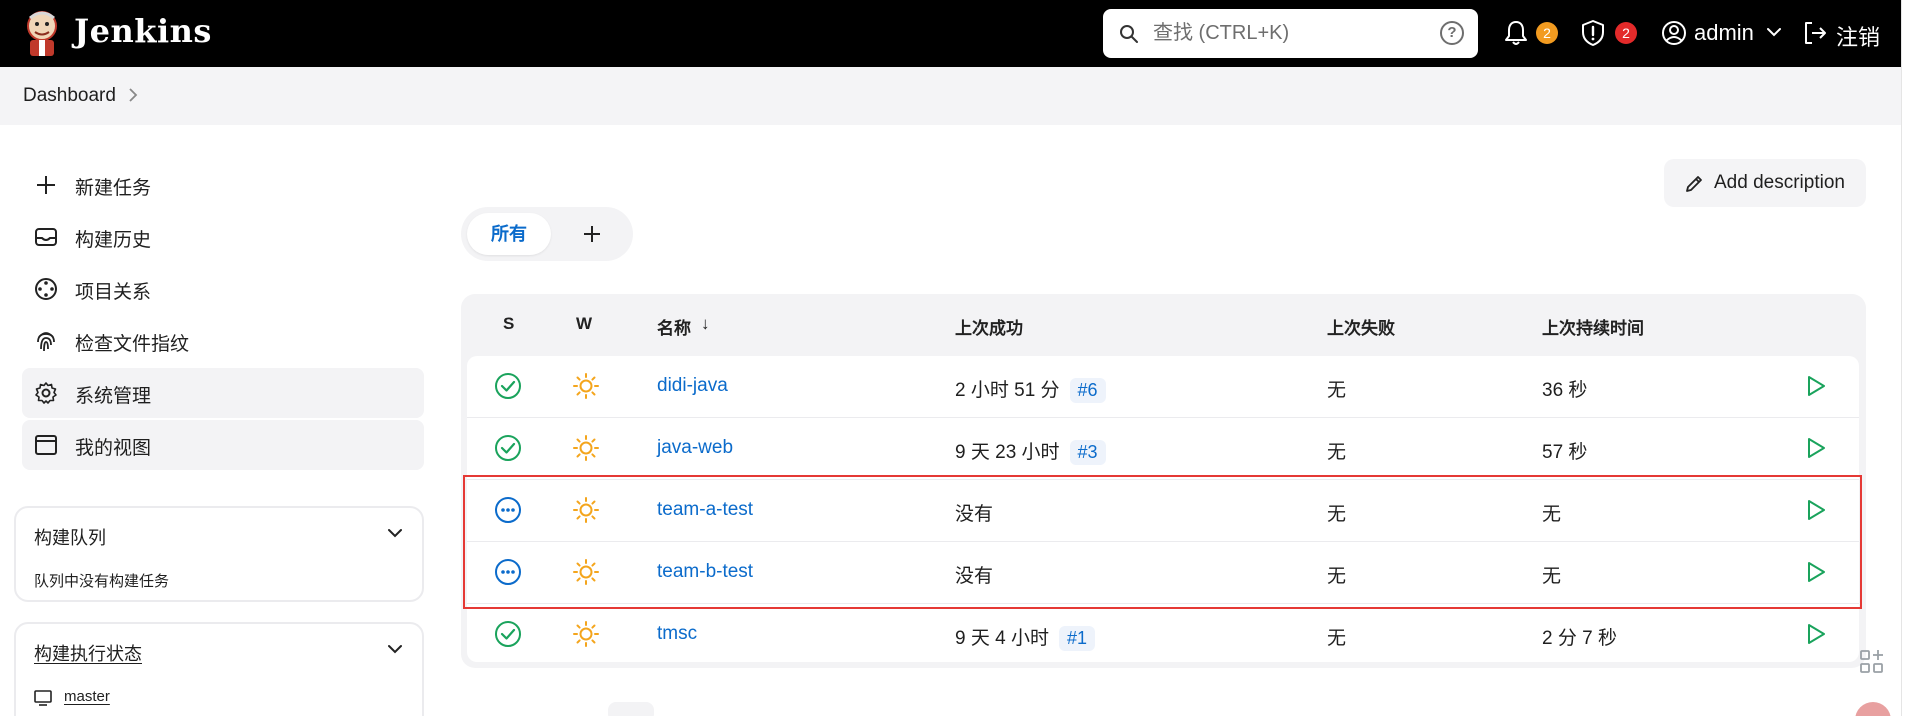 The width and height of the screenshot is (1911, 716). Describe the element at coordinates (508, 324) in the screenshot. I see `column-header-s: S` at that location.